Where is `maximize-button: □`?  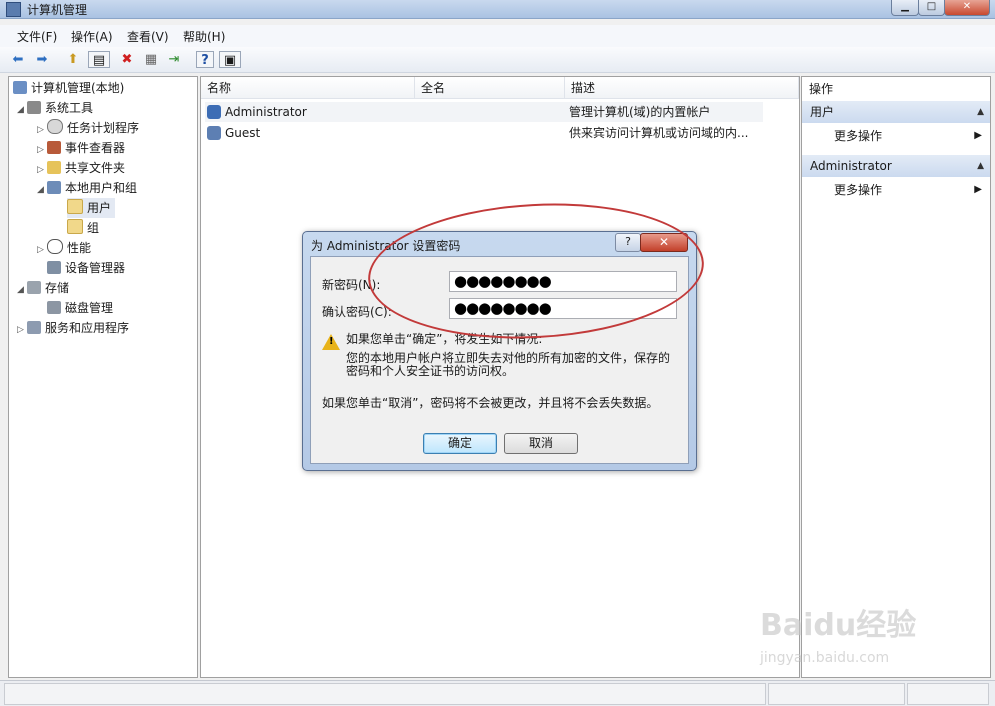
maximize-button: □ is located at coordinates (931, 8).